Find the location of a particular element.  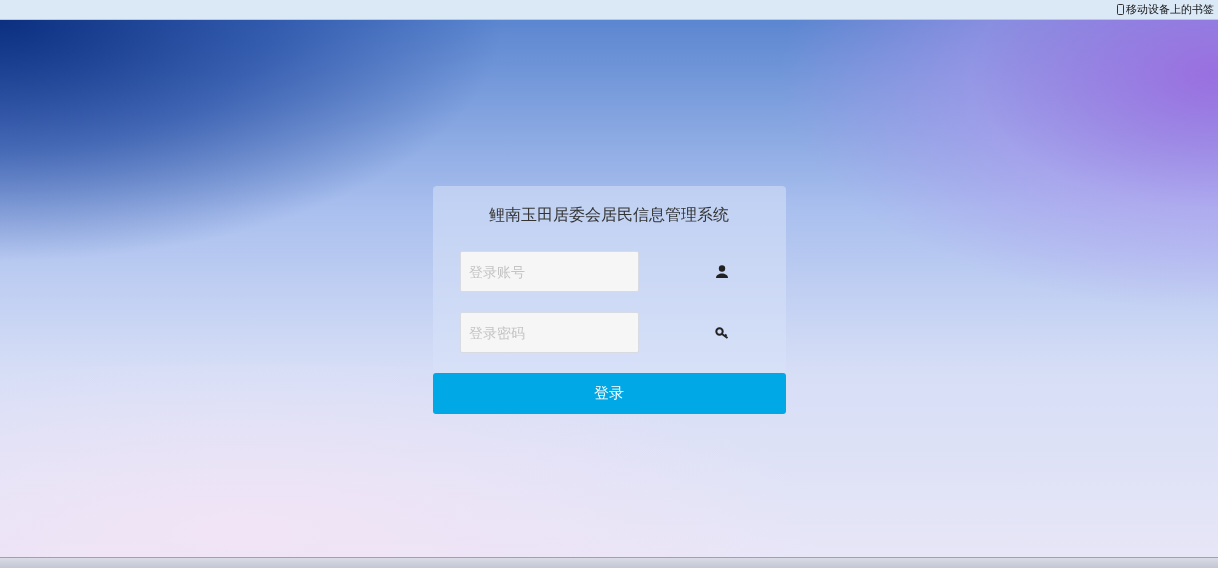

mobile-bookmarks-folder: 移动设备上的书签 is located at coordinates (1165, 9).